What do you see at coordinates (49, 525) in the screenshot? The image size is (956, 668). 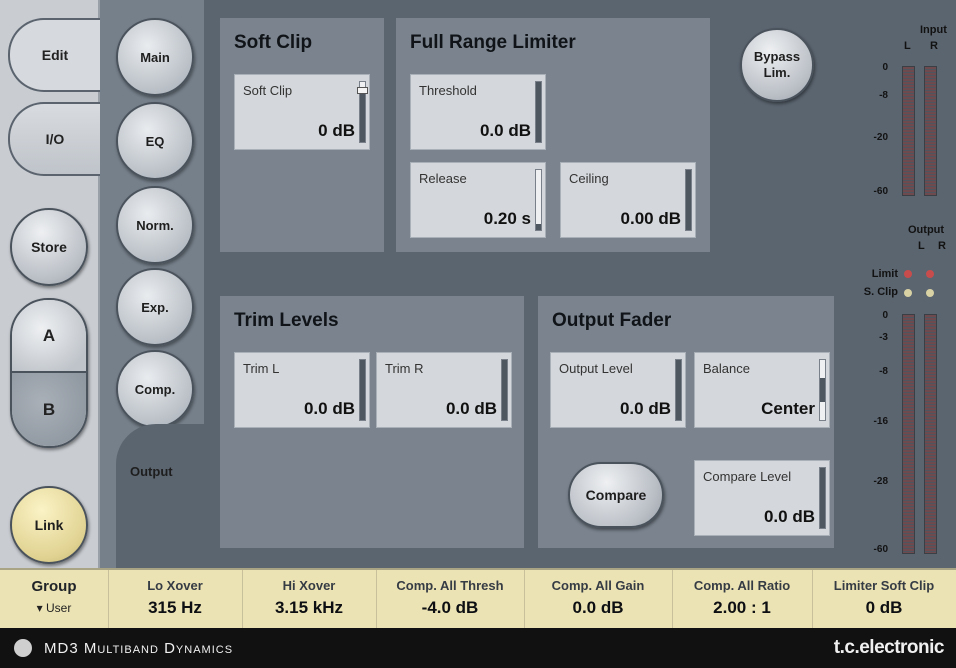 I see `link-button: Link` at bounding box center [49, 525].